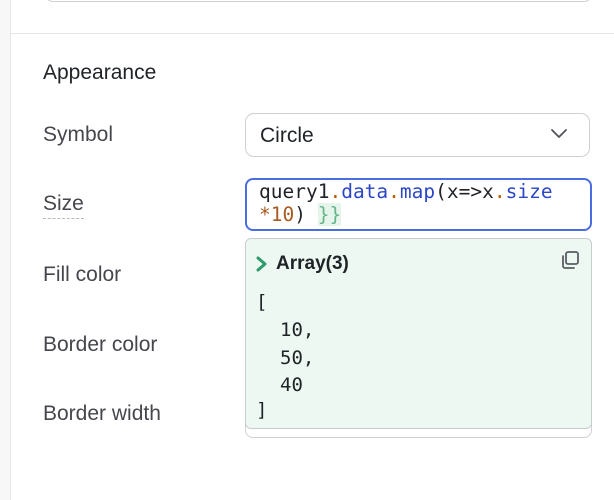 Image resolution: width=614 pixels, height=500 pixels. Describe the element at coordinates (417, 191) in the screenshot. I see `code-token: map` at that location.